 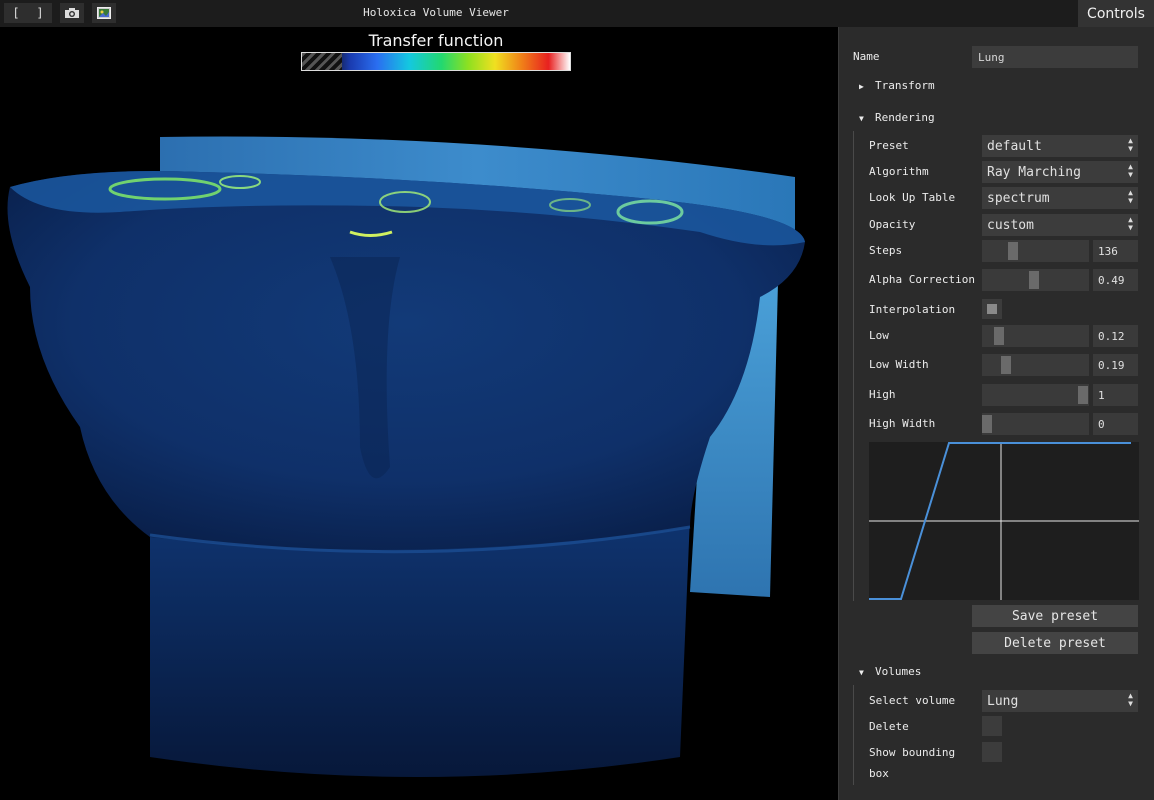 What do you see at coordinates (1035, 424) in the screenshot?
I see `high-width-slider` at bounding box center [1035, 424].